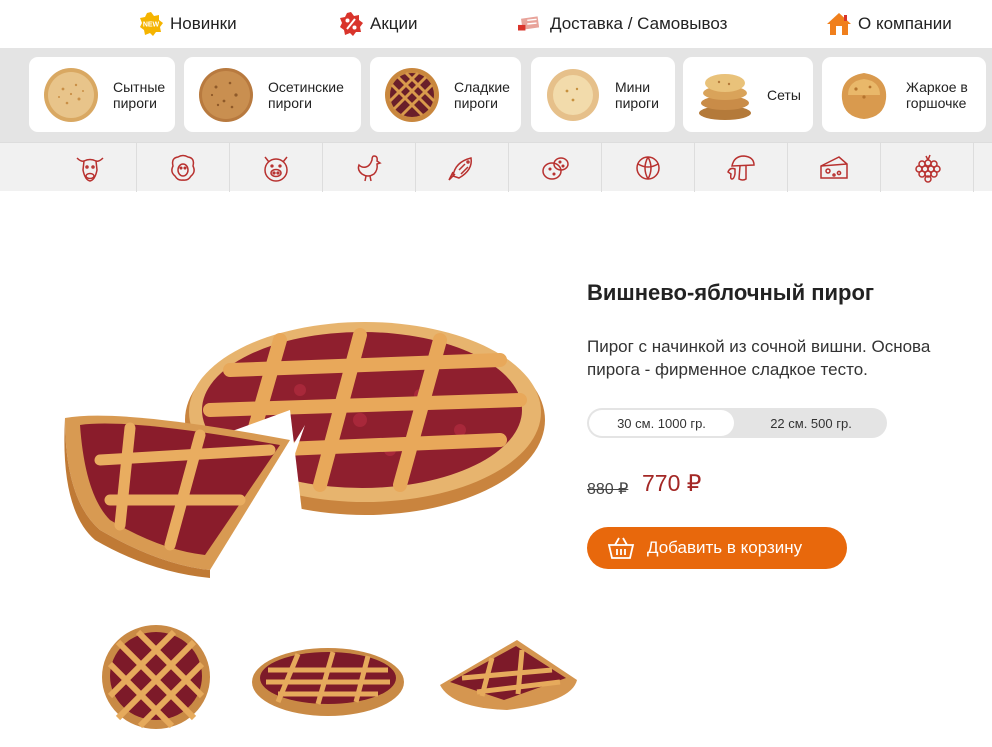 This screenshot has height=747, width=992. I want to click on sets-image, so click(725, 96).